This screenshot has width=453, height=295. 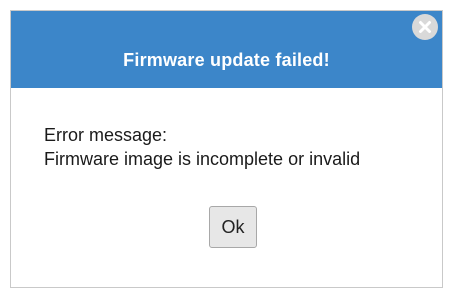 I want to click on close-button, so click(x=425, y=27).